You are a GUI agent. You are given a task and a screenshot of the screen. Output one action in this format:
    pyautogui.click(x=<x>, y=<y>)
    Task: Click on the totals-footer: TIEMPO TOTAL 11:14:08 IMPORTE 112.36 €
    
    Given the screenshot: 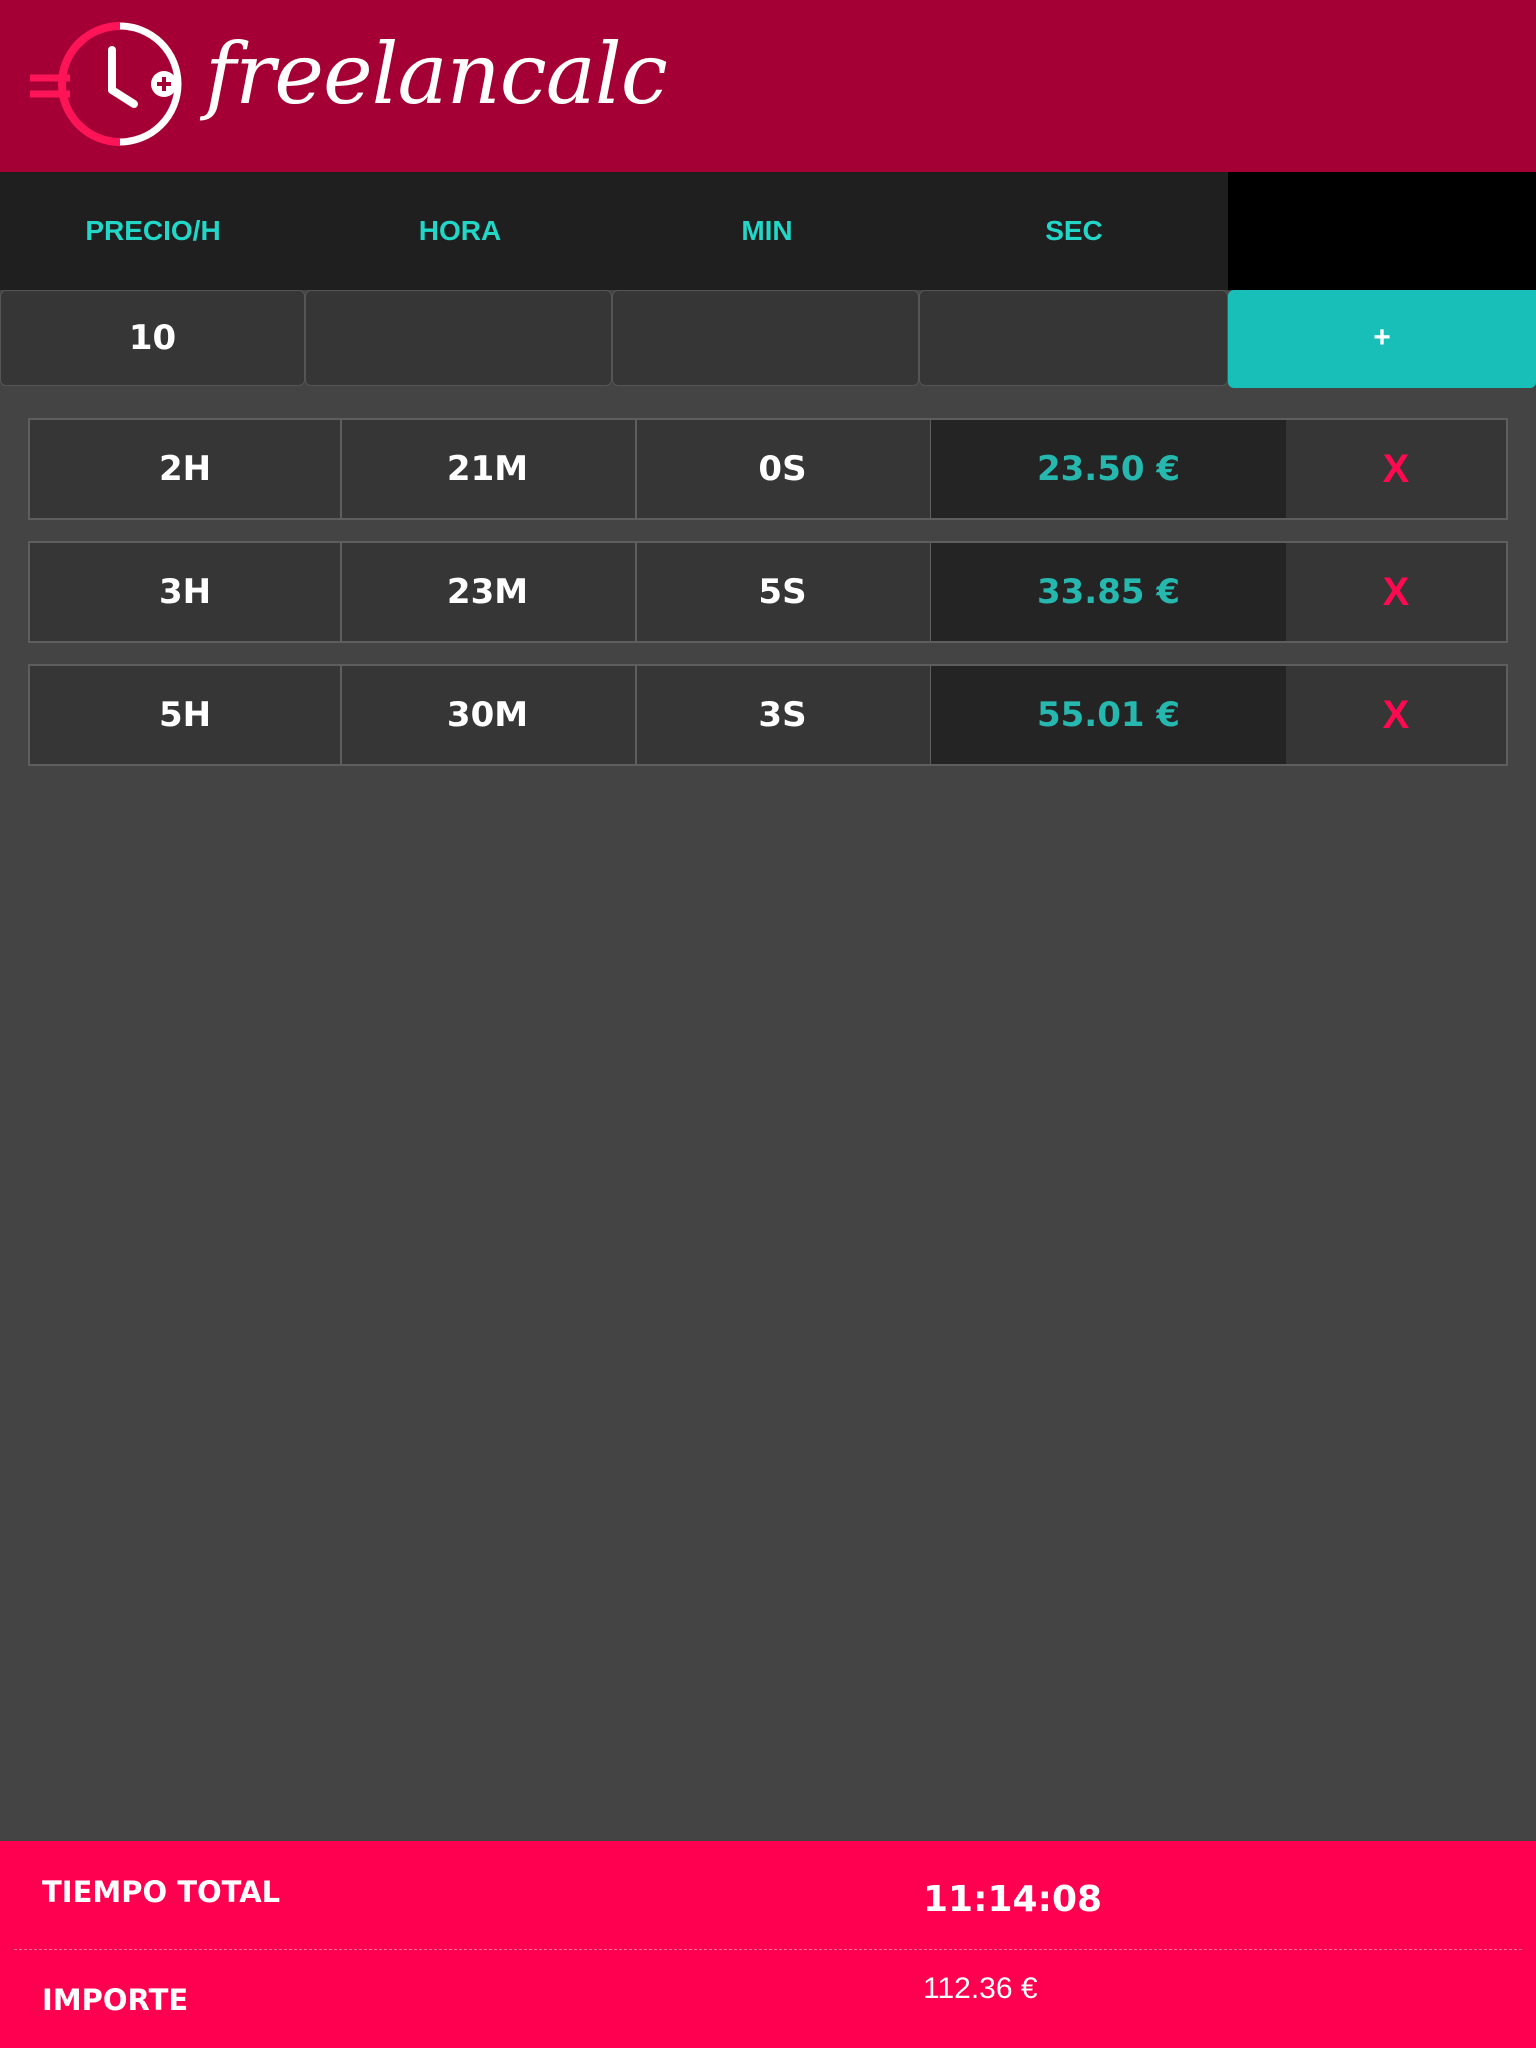 What is the action you would take?
    pyautogui.click(x=768, y=1944)
    